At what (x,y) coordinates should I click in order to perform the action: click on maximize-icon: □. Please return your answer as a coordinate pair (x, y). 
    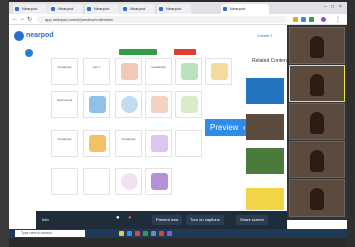
    Looking at the image, I should click on (332, 7).